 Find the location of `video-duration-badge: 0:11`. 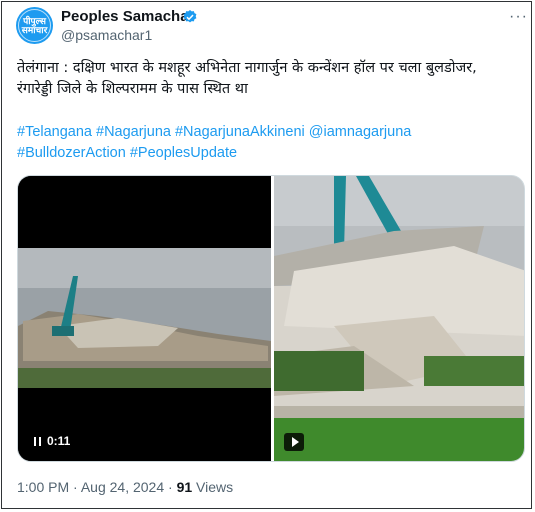

video-duration-badge: 0:11 is located at coordinates (52, 441).